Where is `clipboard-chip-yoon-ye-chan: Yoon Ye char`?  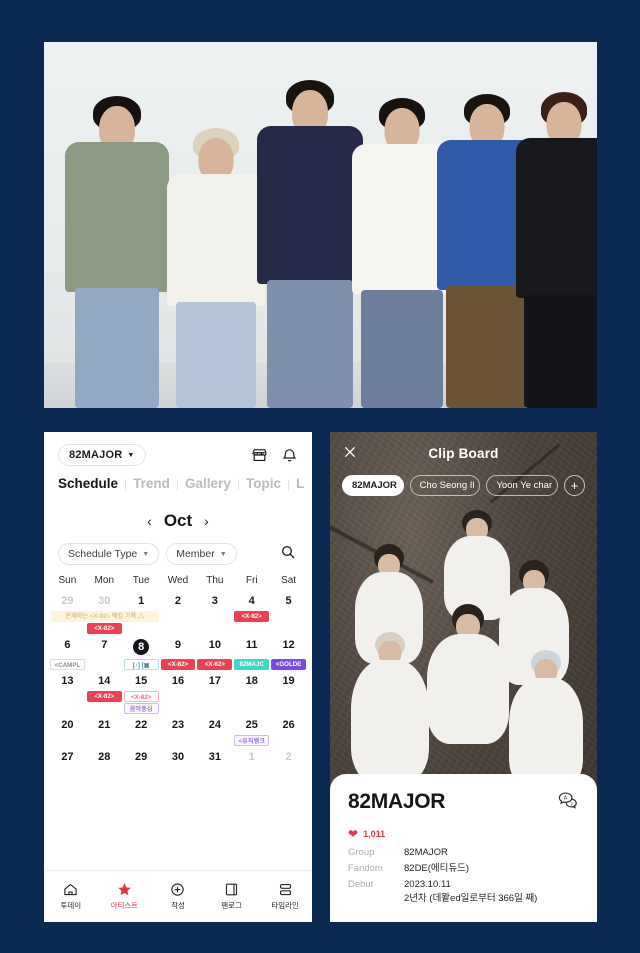 clipboard-chip-yoon-ye-chan: Yoon Ye char is located at coordinates (522, 485).